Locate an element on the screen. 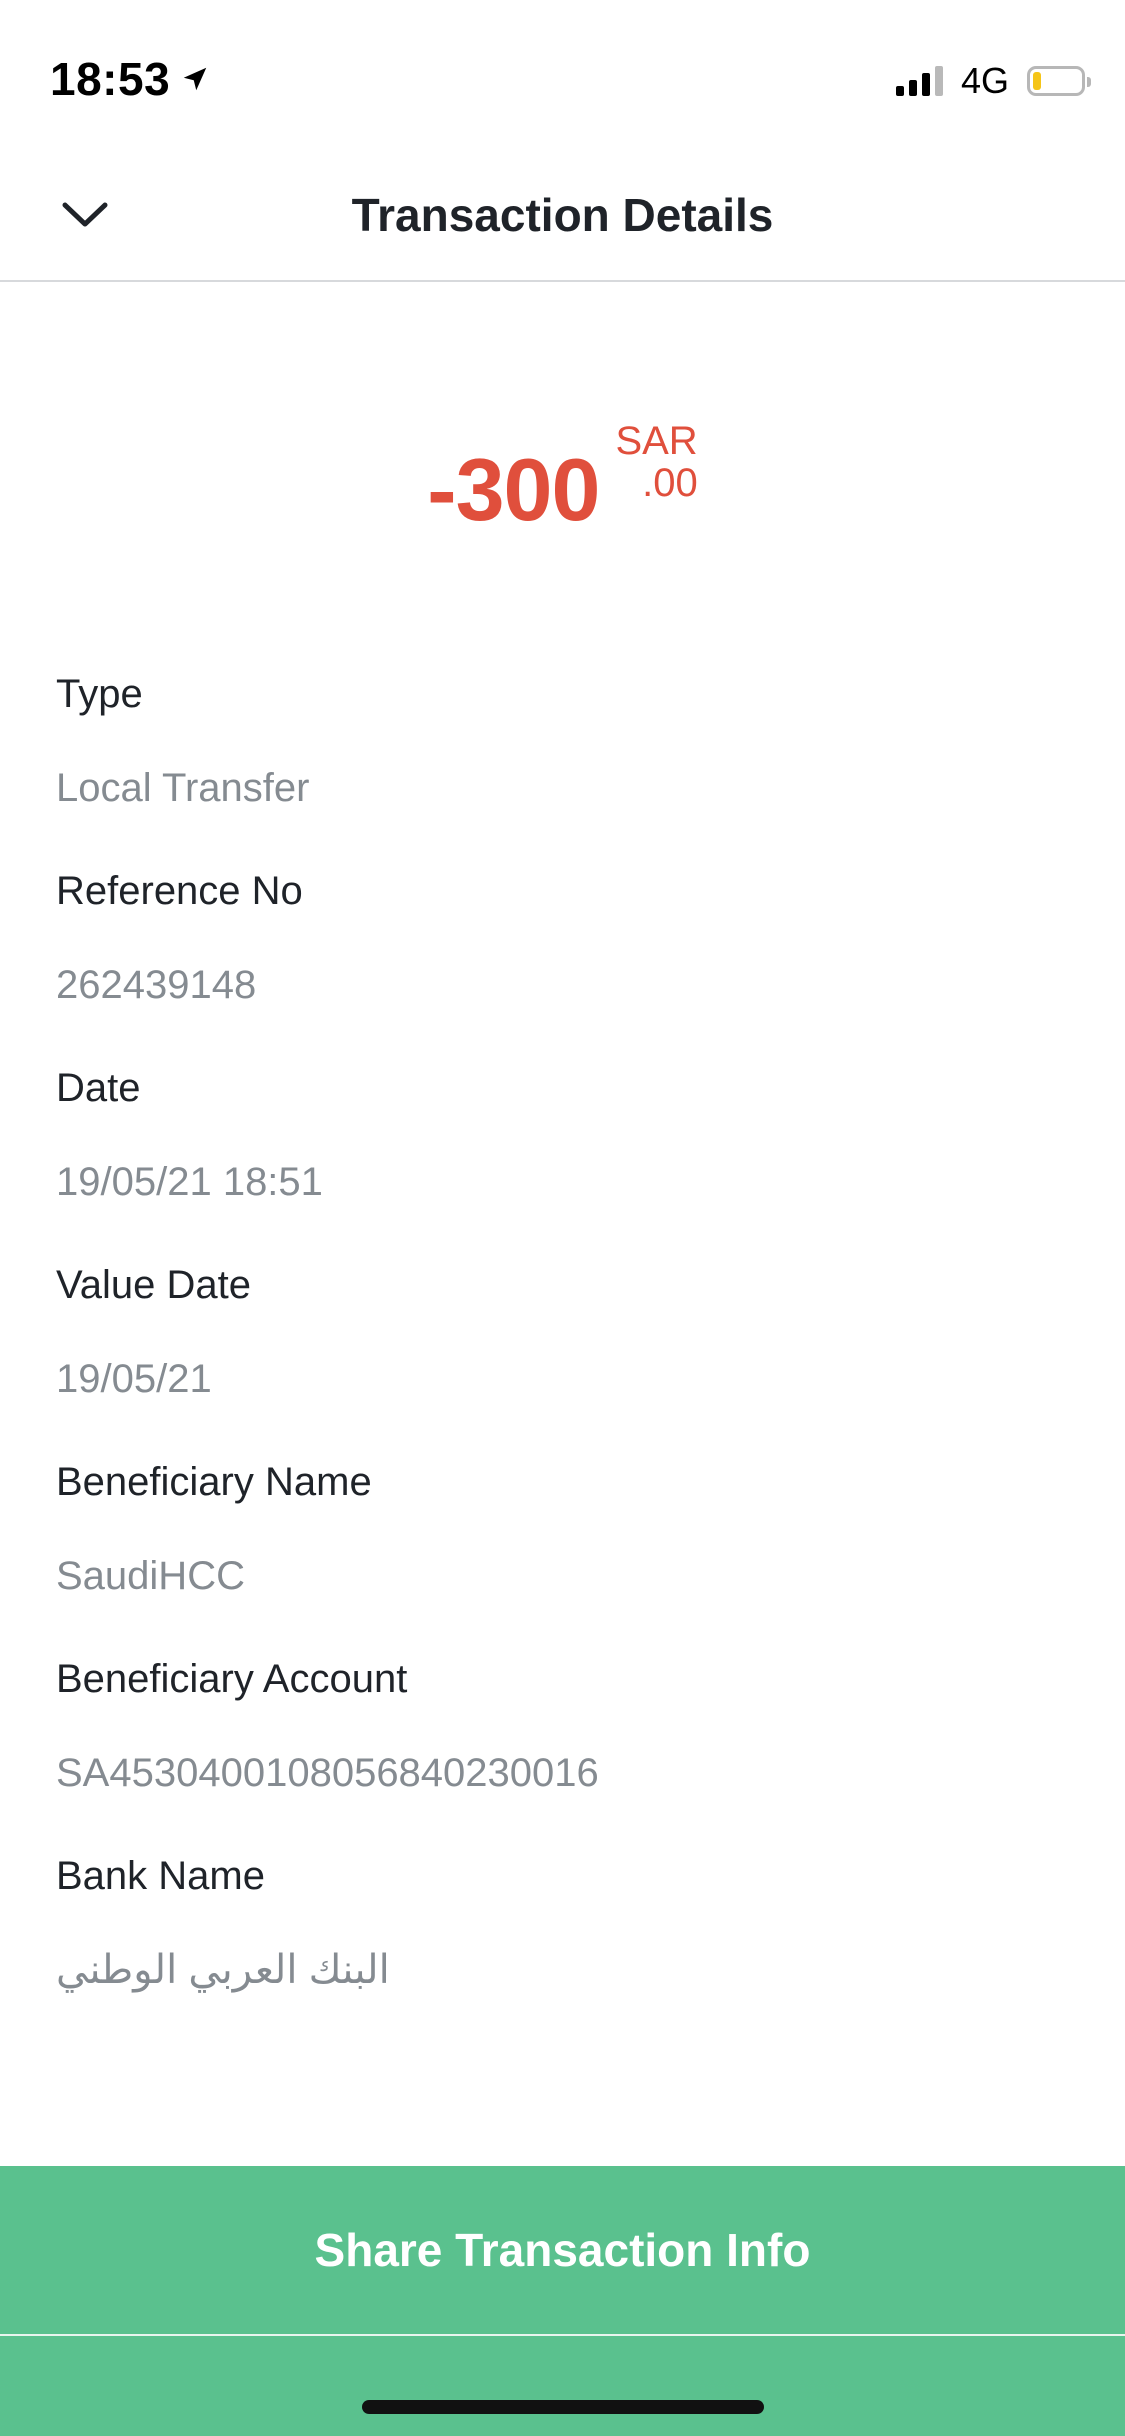 The width and height of the screenshot is (1125, 2436). status-time-group: 18:53 is located at coordinates (130, 79).